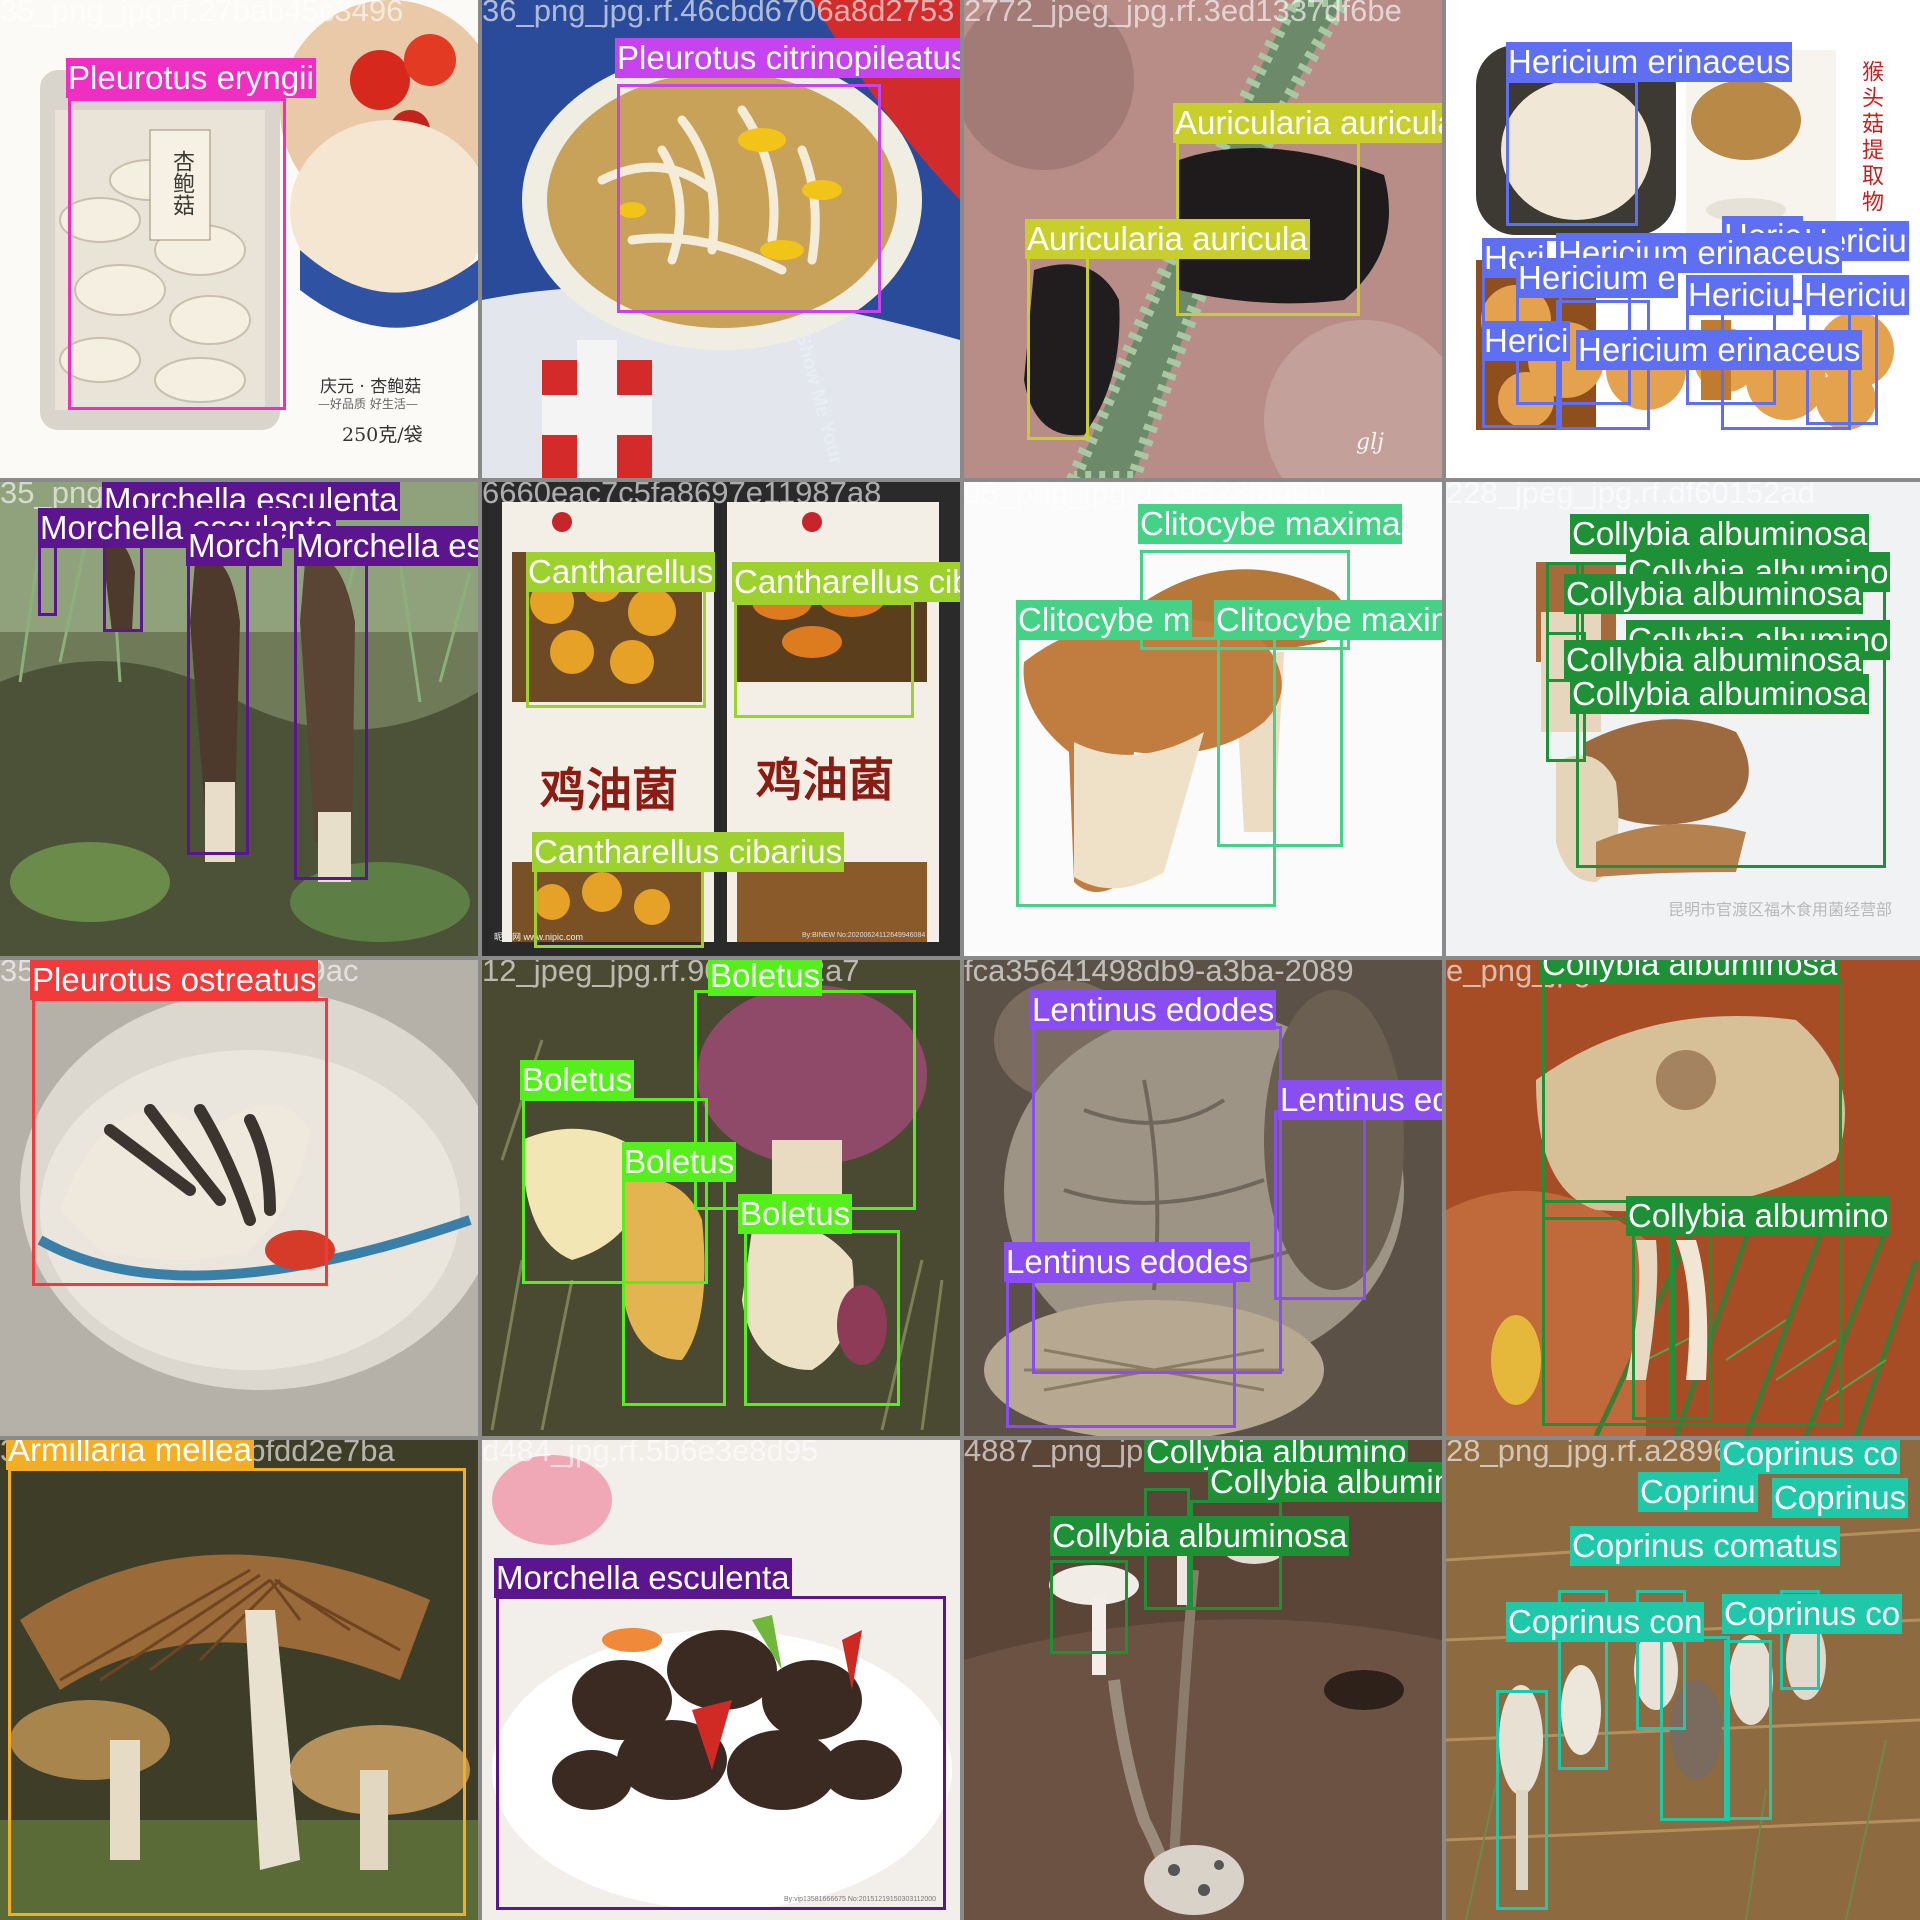  What do you see at coordinates (1370, 442) in the screenshot?
I see `photographer-watermark: glj` at bounding box center [1370, 442].